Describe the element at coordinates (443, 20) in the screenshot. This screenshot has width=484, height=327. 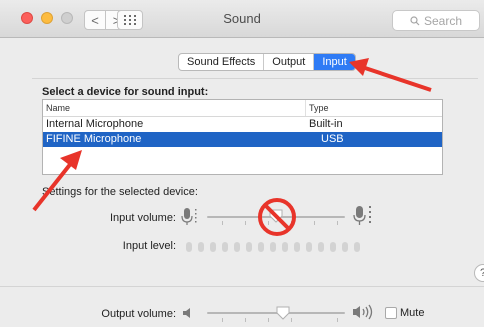
I see `search-placeholder: Search` at that location.